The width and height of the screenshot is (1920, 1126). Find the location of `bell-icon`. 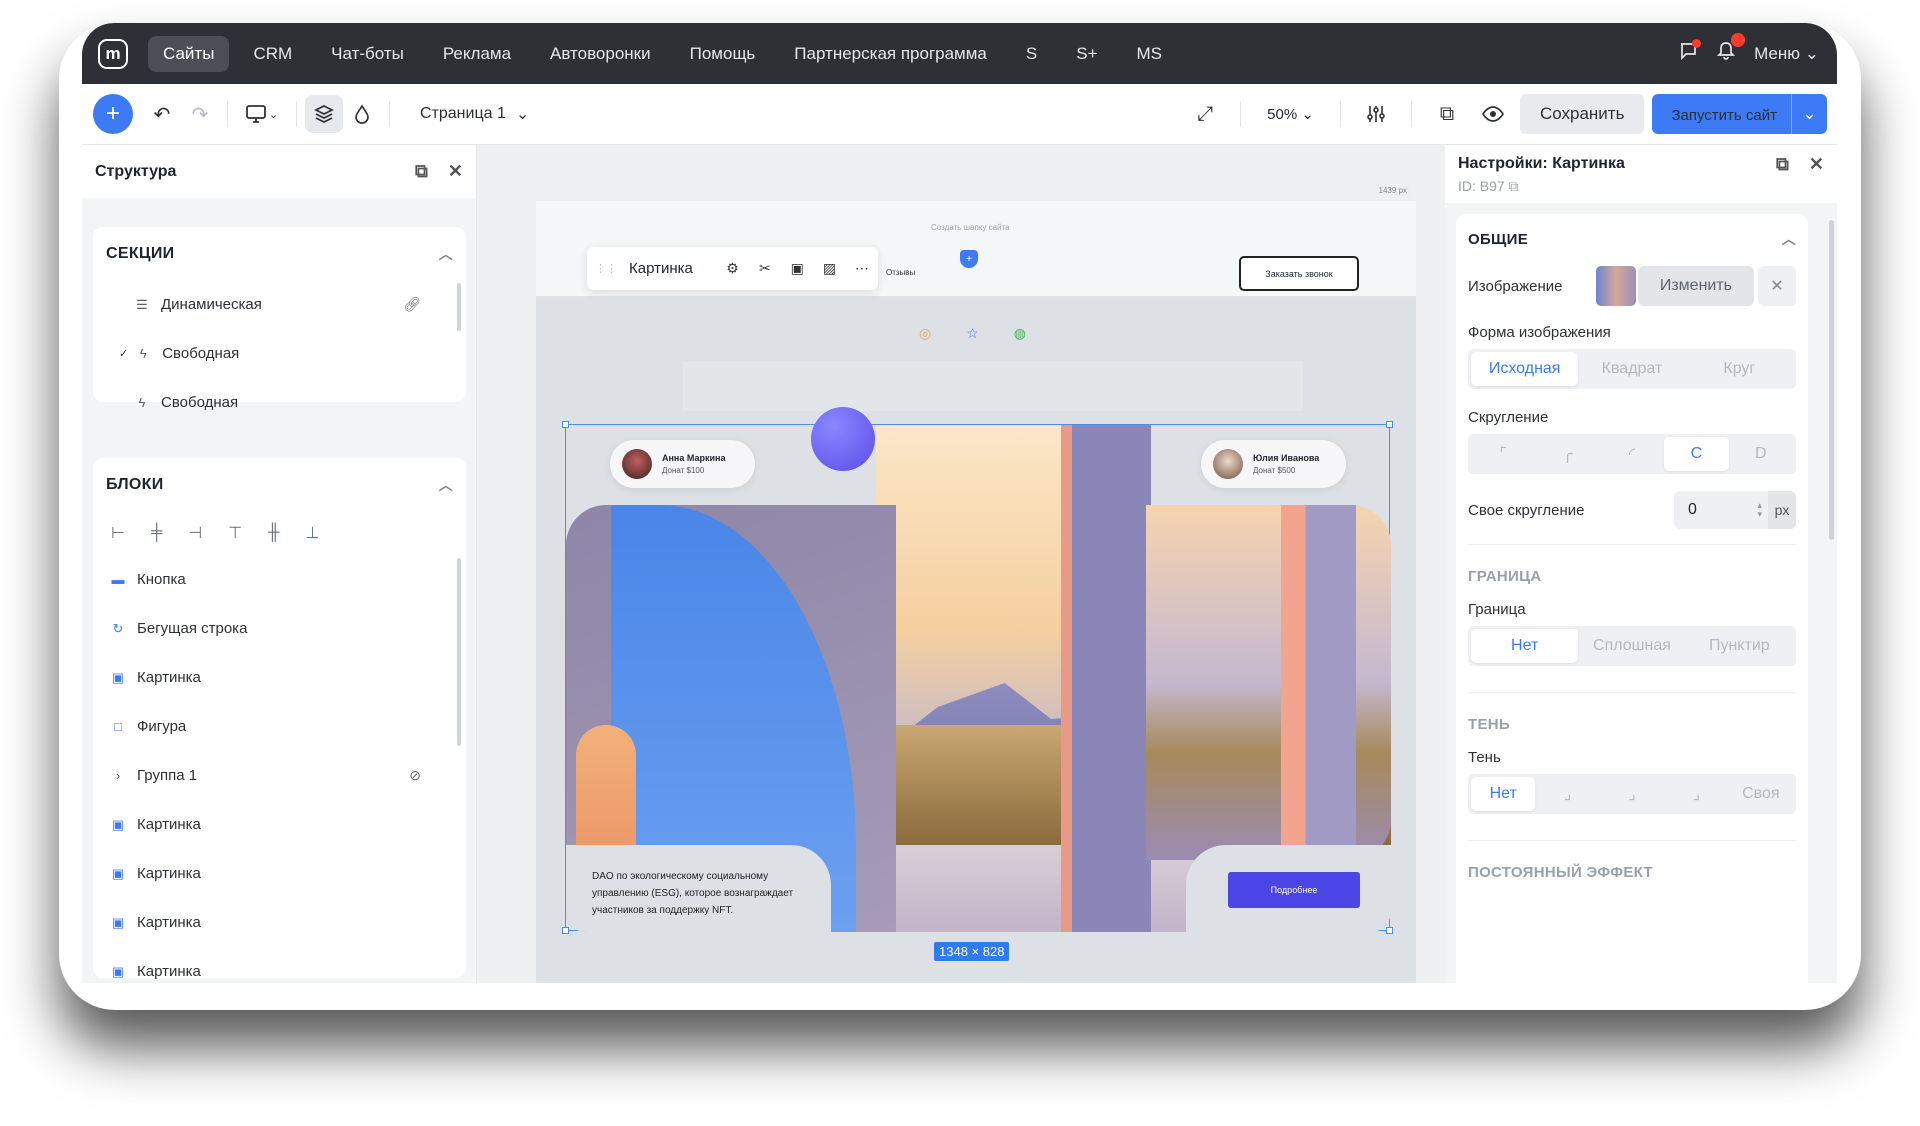

bell-icon is located at coordinates (1731, 49).